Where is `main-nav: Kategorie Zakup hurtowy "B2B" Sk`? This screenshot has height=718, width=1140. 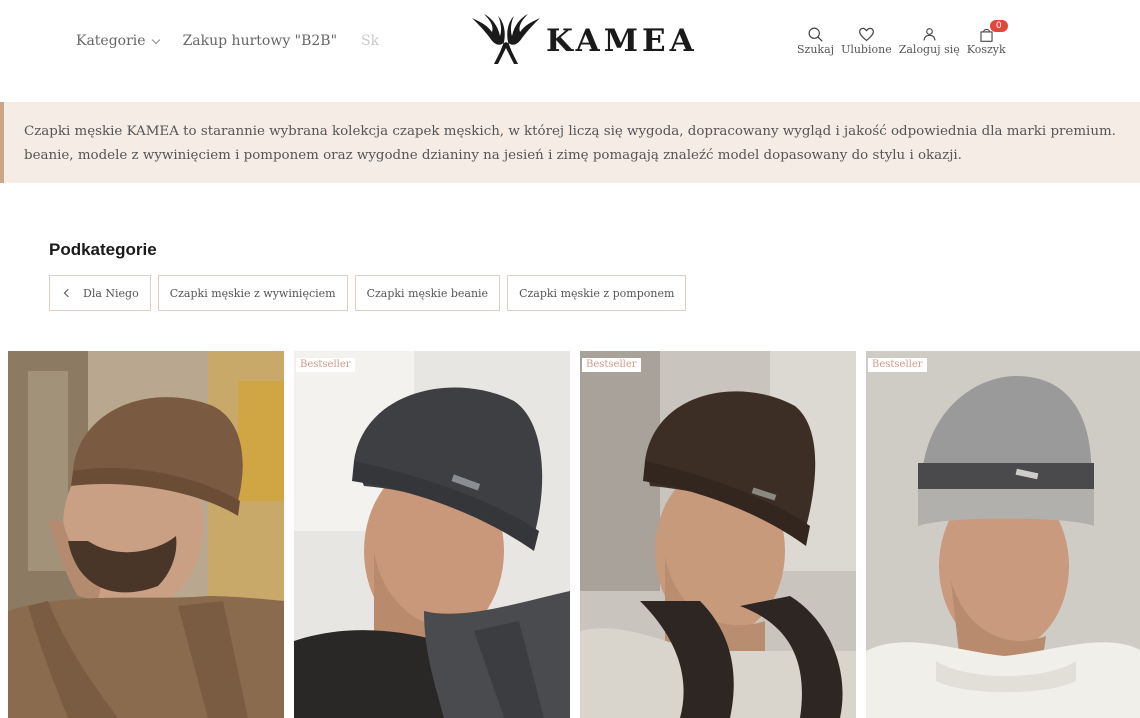 main-nav: Kategorie Zakup hurtowy "B2B" Sk is located at coordinates (240, 41).